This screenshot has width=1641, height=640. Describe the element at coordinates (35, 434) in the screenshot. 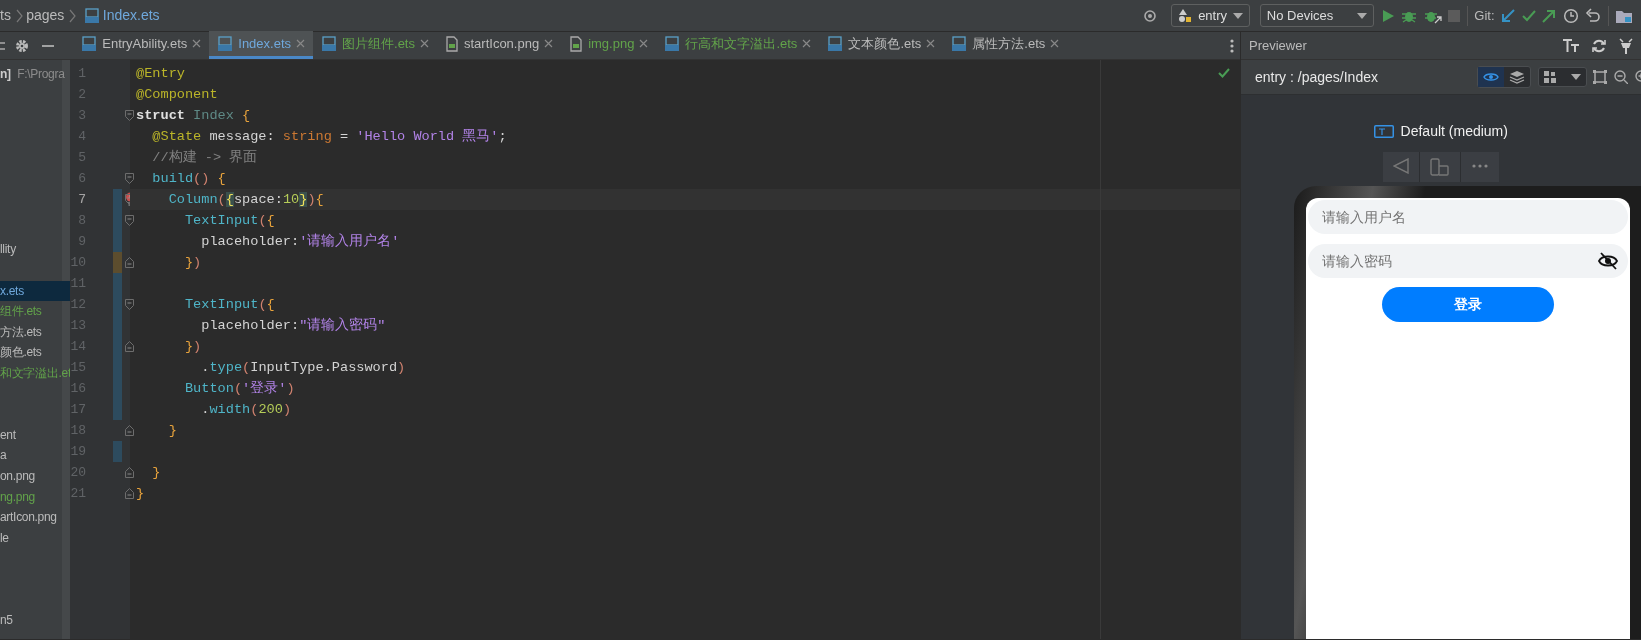

I see `tree-item: ent` at that location.